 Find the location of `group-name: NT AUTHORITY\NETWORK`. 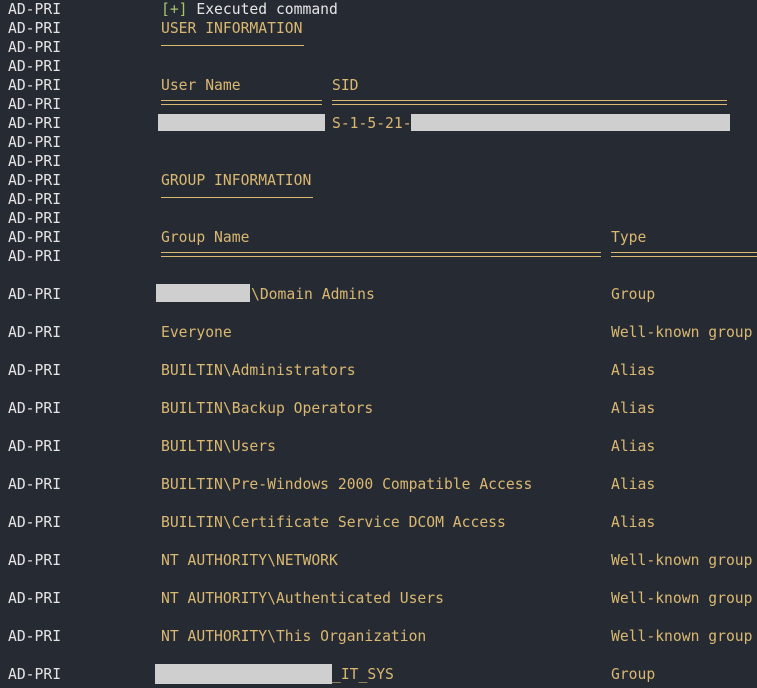

group-name: NT AUTHORITY\NETWORK is located at coordinates (249, 560).